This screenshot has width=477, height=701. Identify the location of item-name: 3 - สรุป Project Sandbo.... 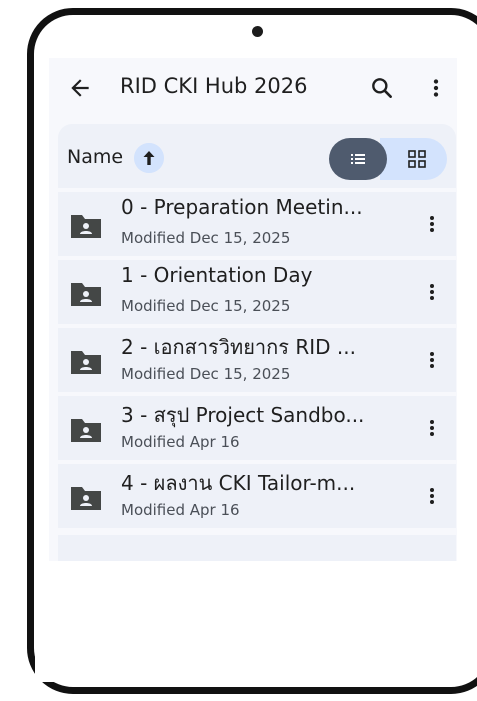
(243, 415).